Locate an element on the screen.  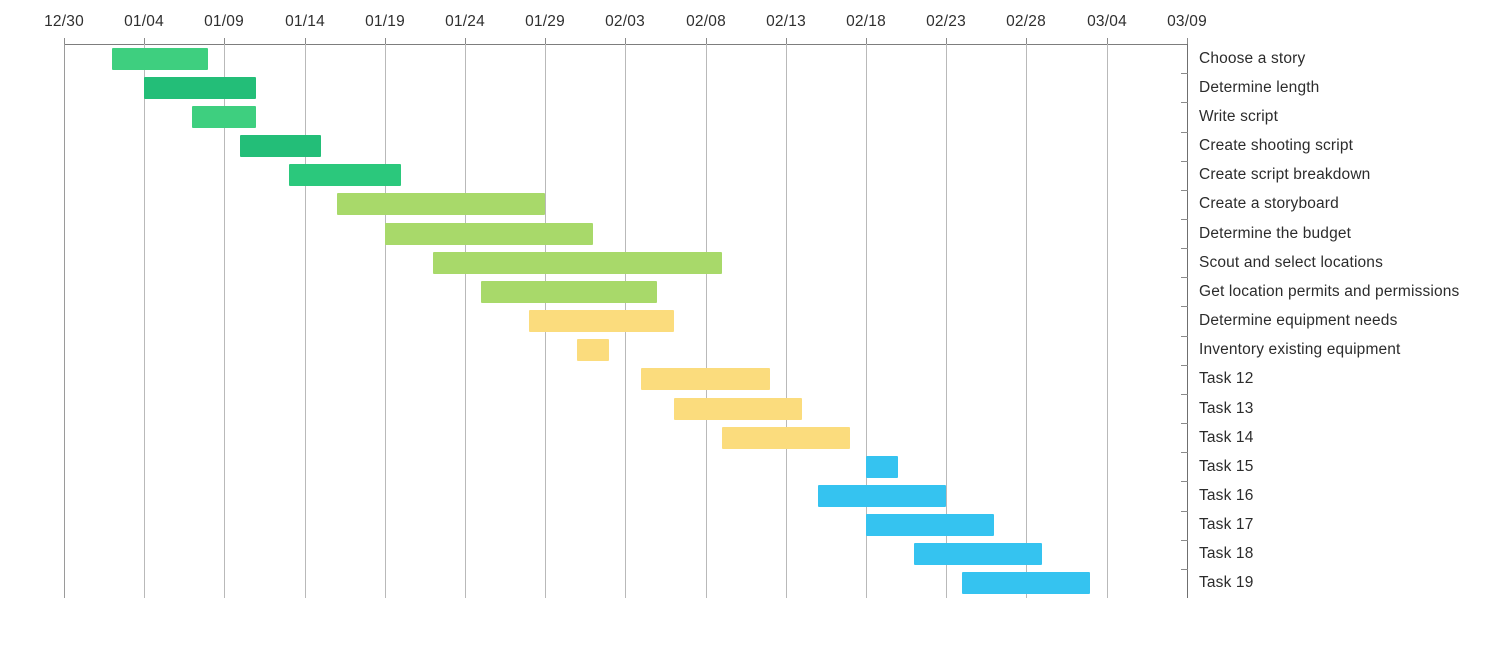
task-label: Write script is located at coordinates (1238, 117).